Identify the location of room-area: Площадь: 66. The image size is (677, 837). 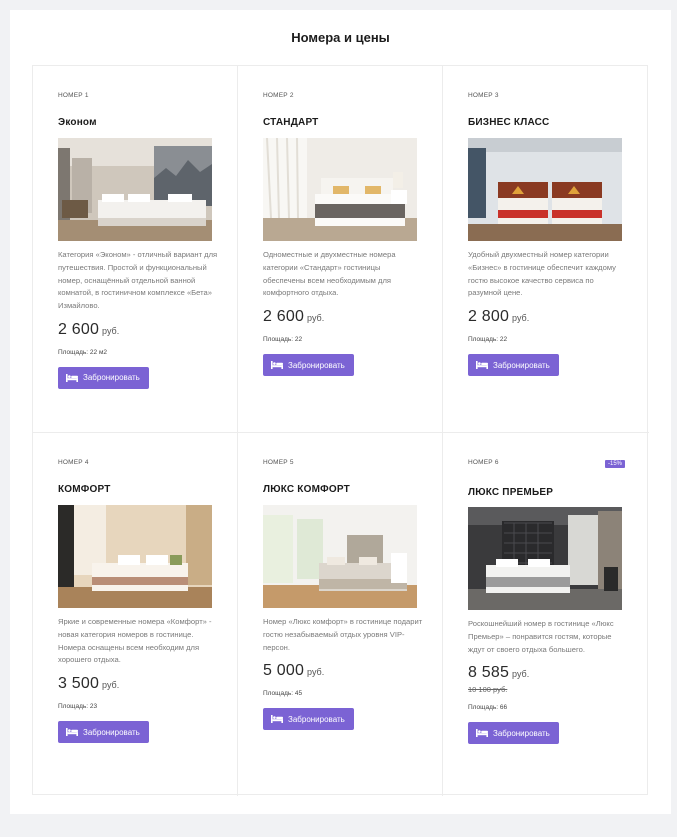
(488, 708).